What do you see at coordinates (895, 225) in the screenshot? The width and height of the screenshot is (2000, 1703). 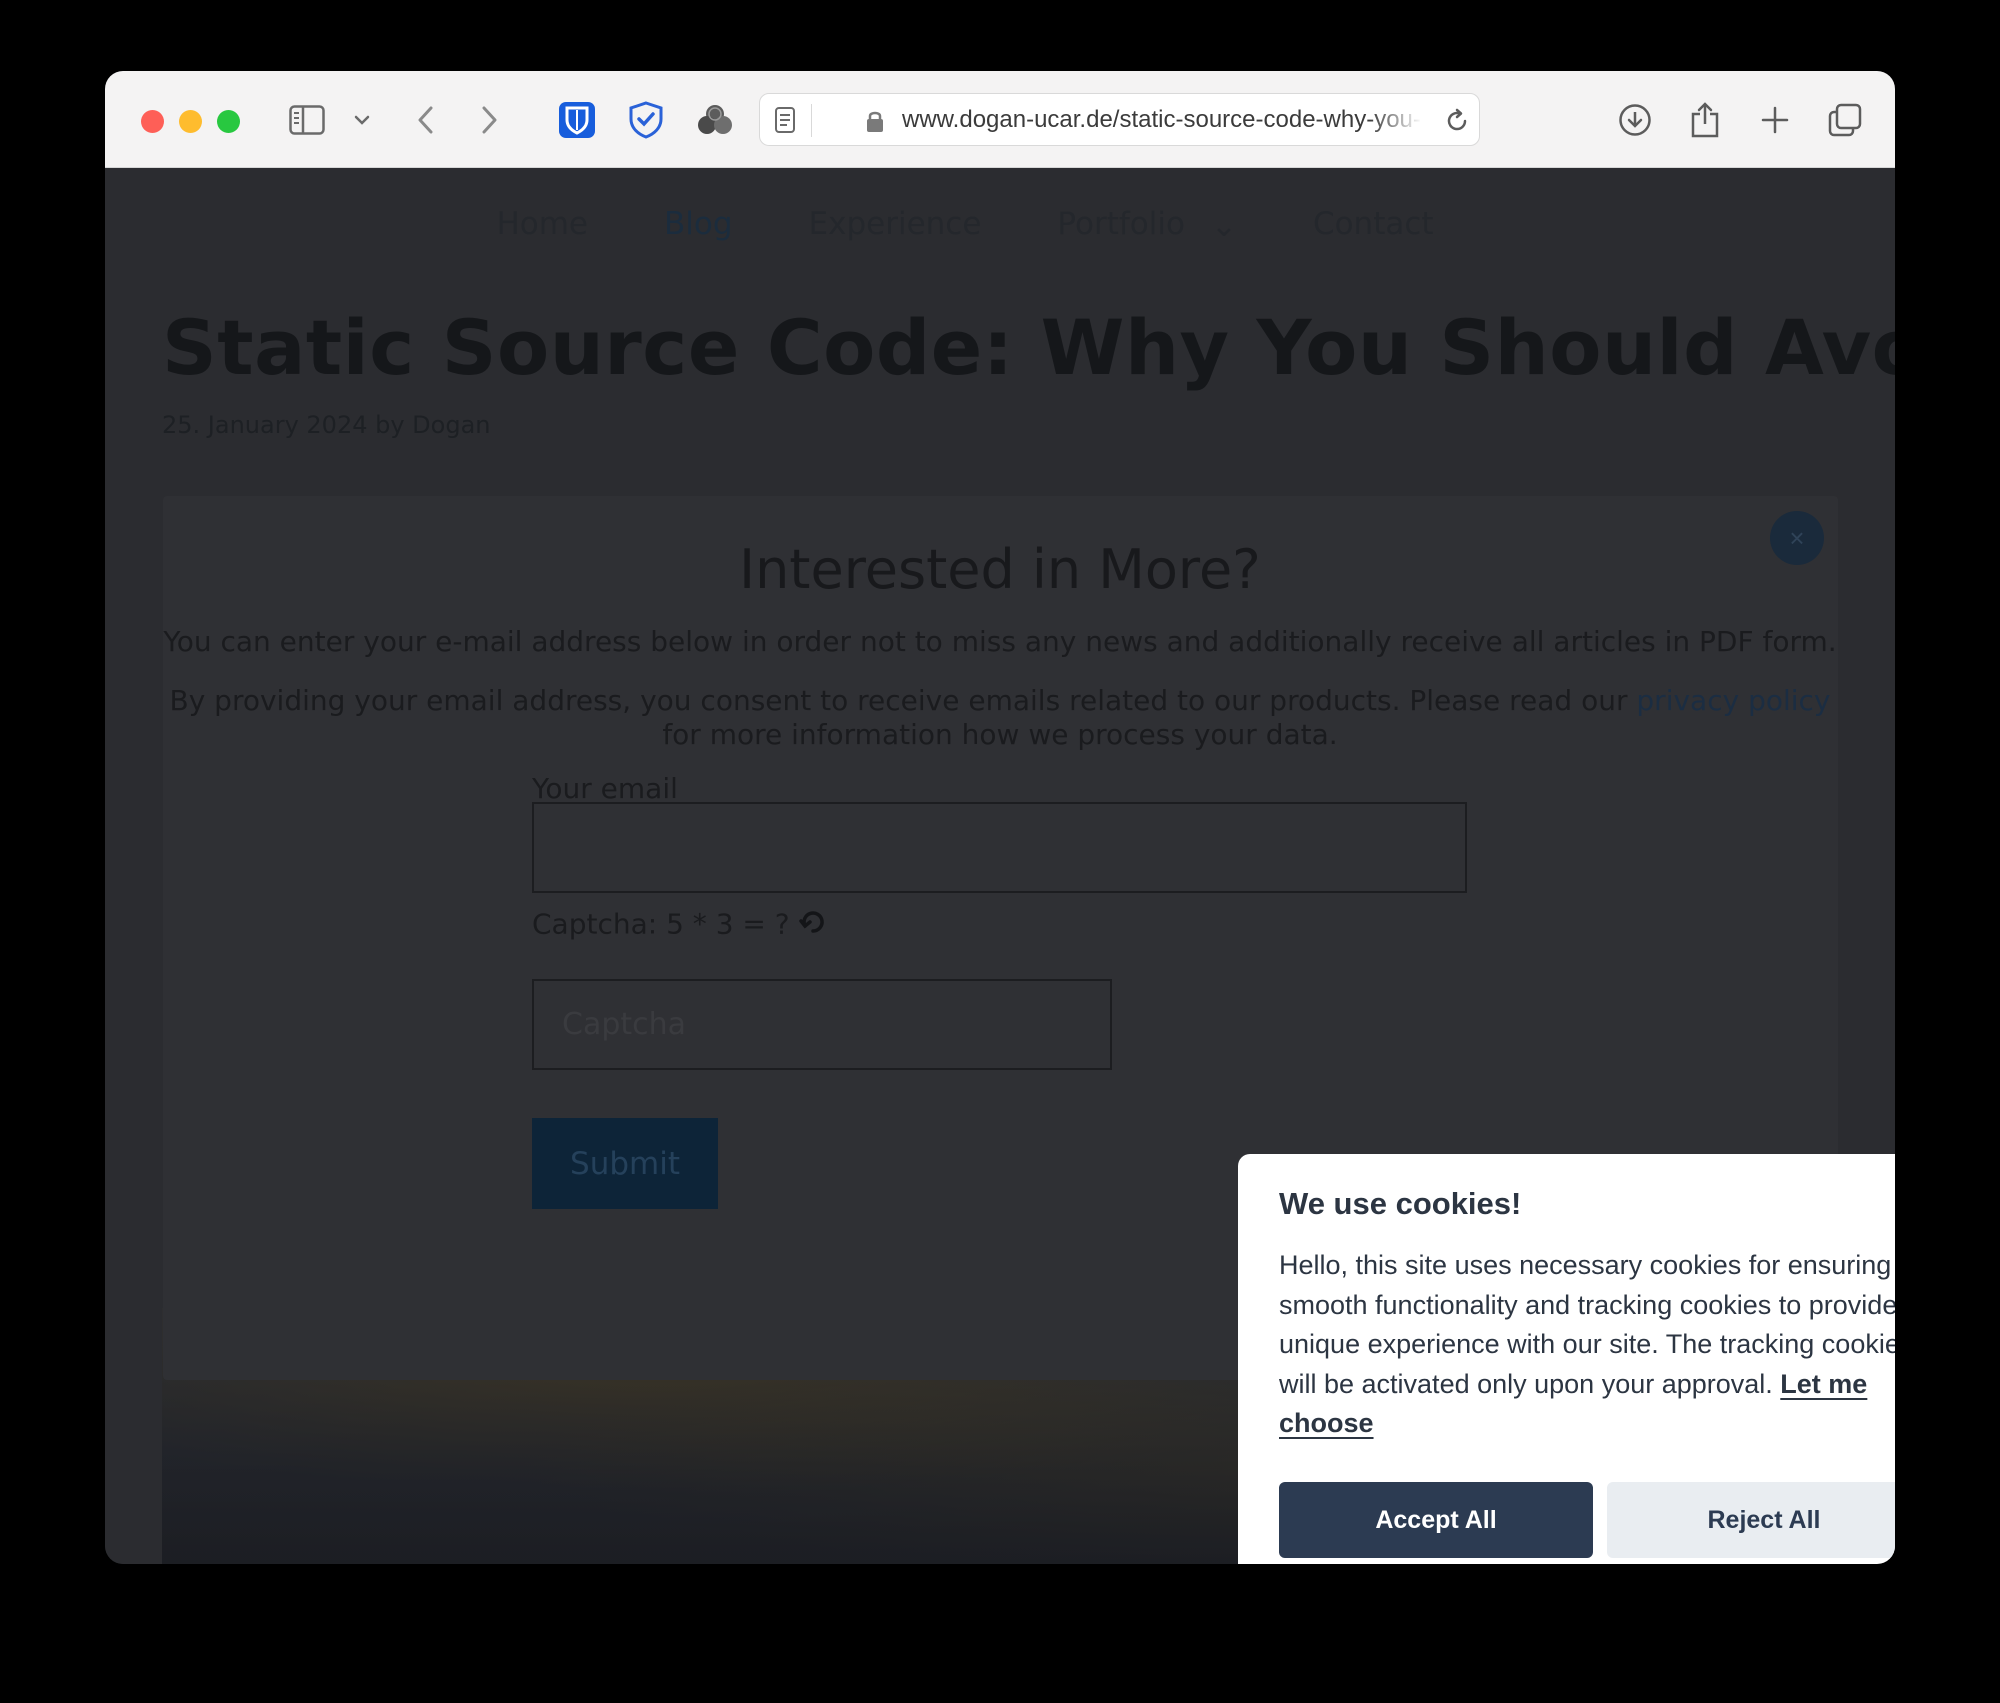 I see `nav-experience: Experience` at bounding box center [895, 225].